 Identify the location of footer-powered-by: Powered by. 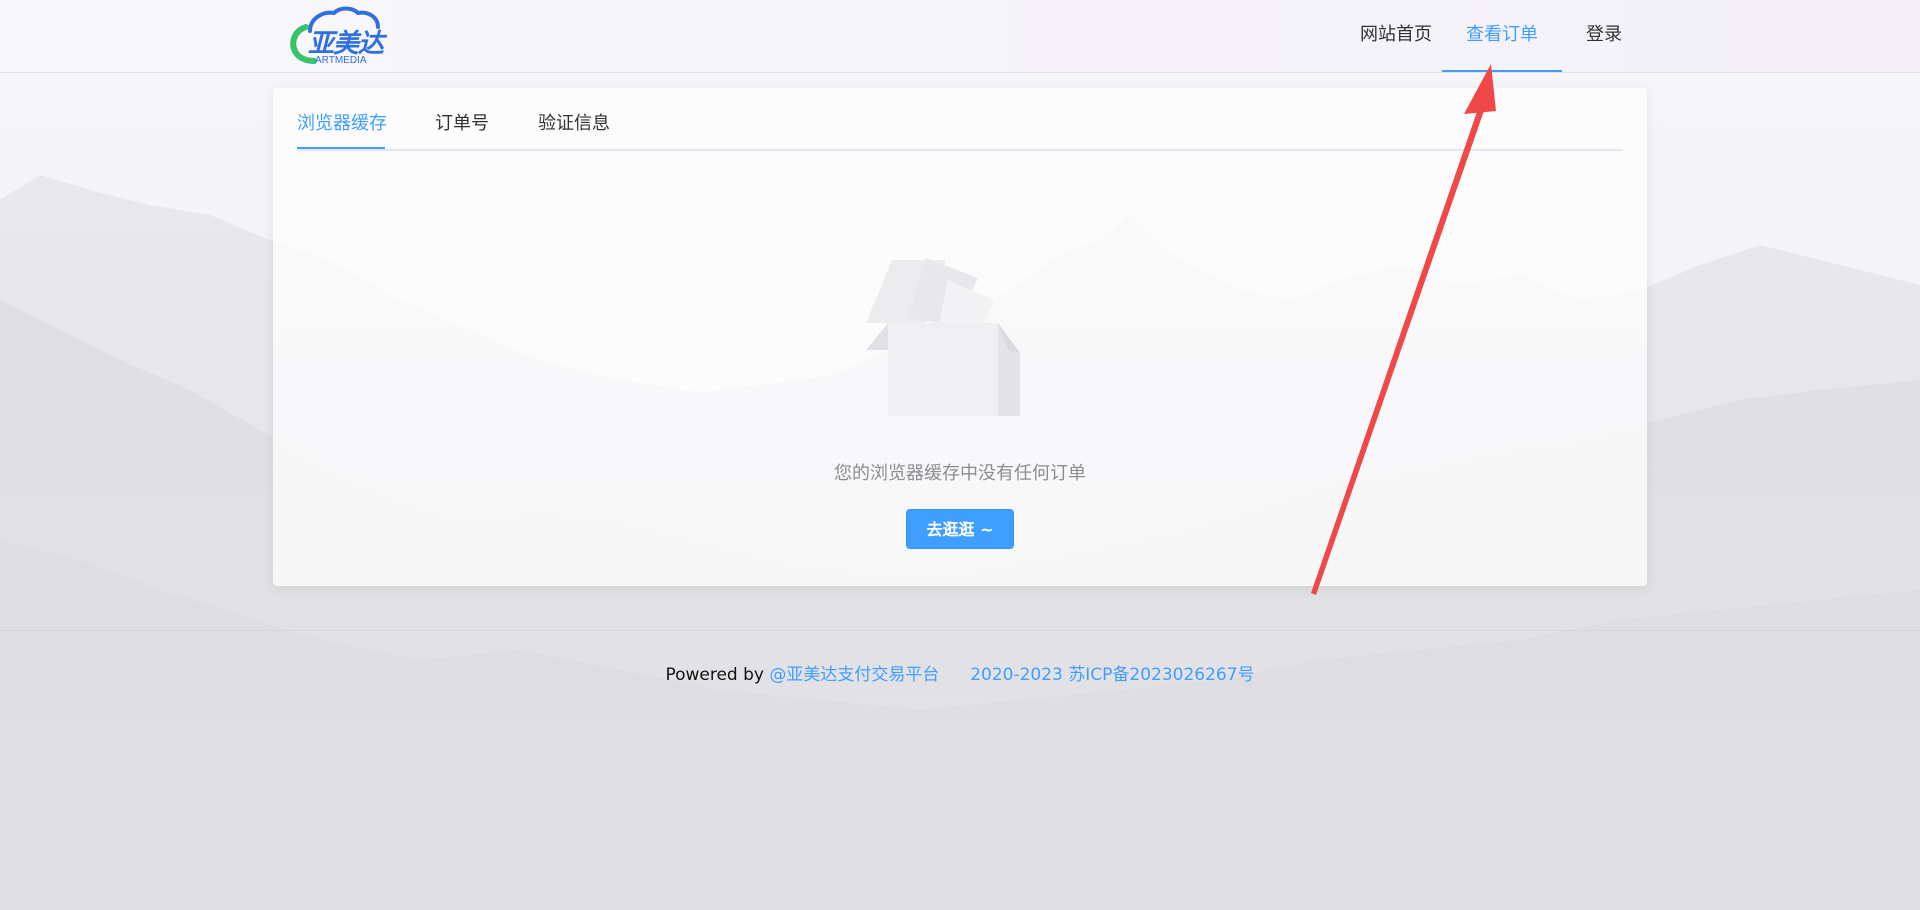
(714, 675).